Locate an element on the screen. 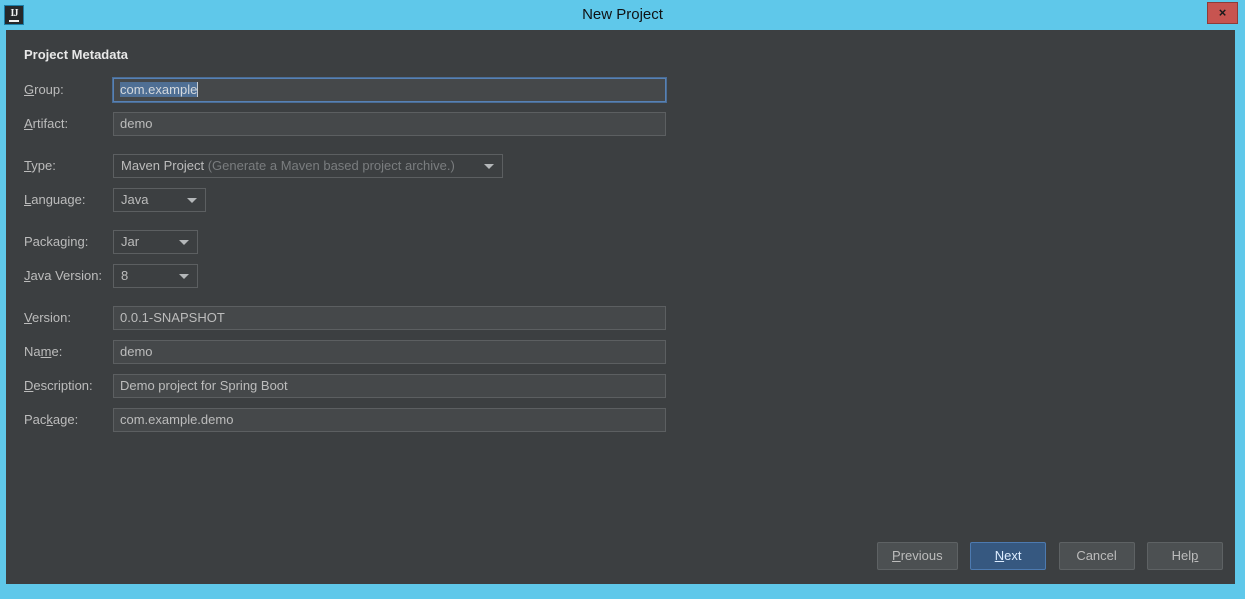  window-title: New Project is located at coordinates (622, 14).